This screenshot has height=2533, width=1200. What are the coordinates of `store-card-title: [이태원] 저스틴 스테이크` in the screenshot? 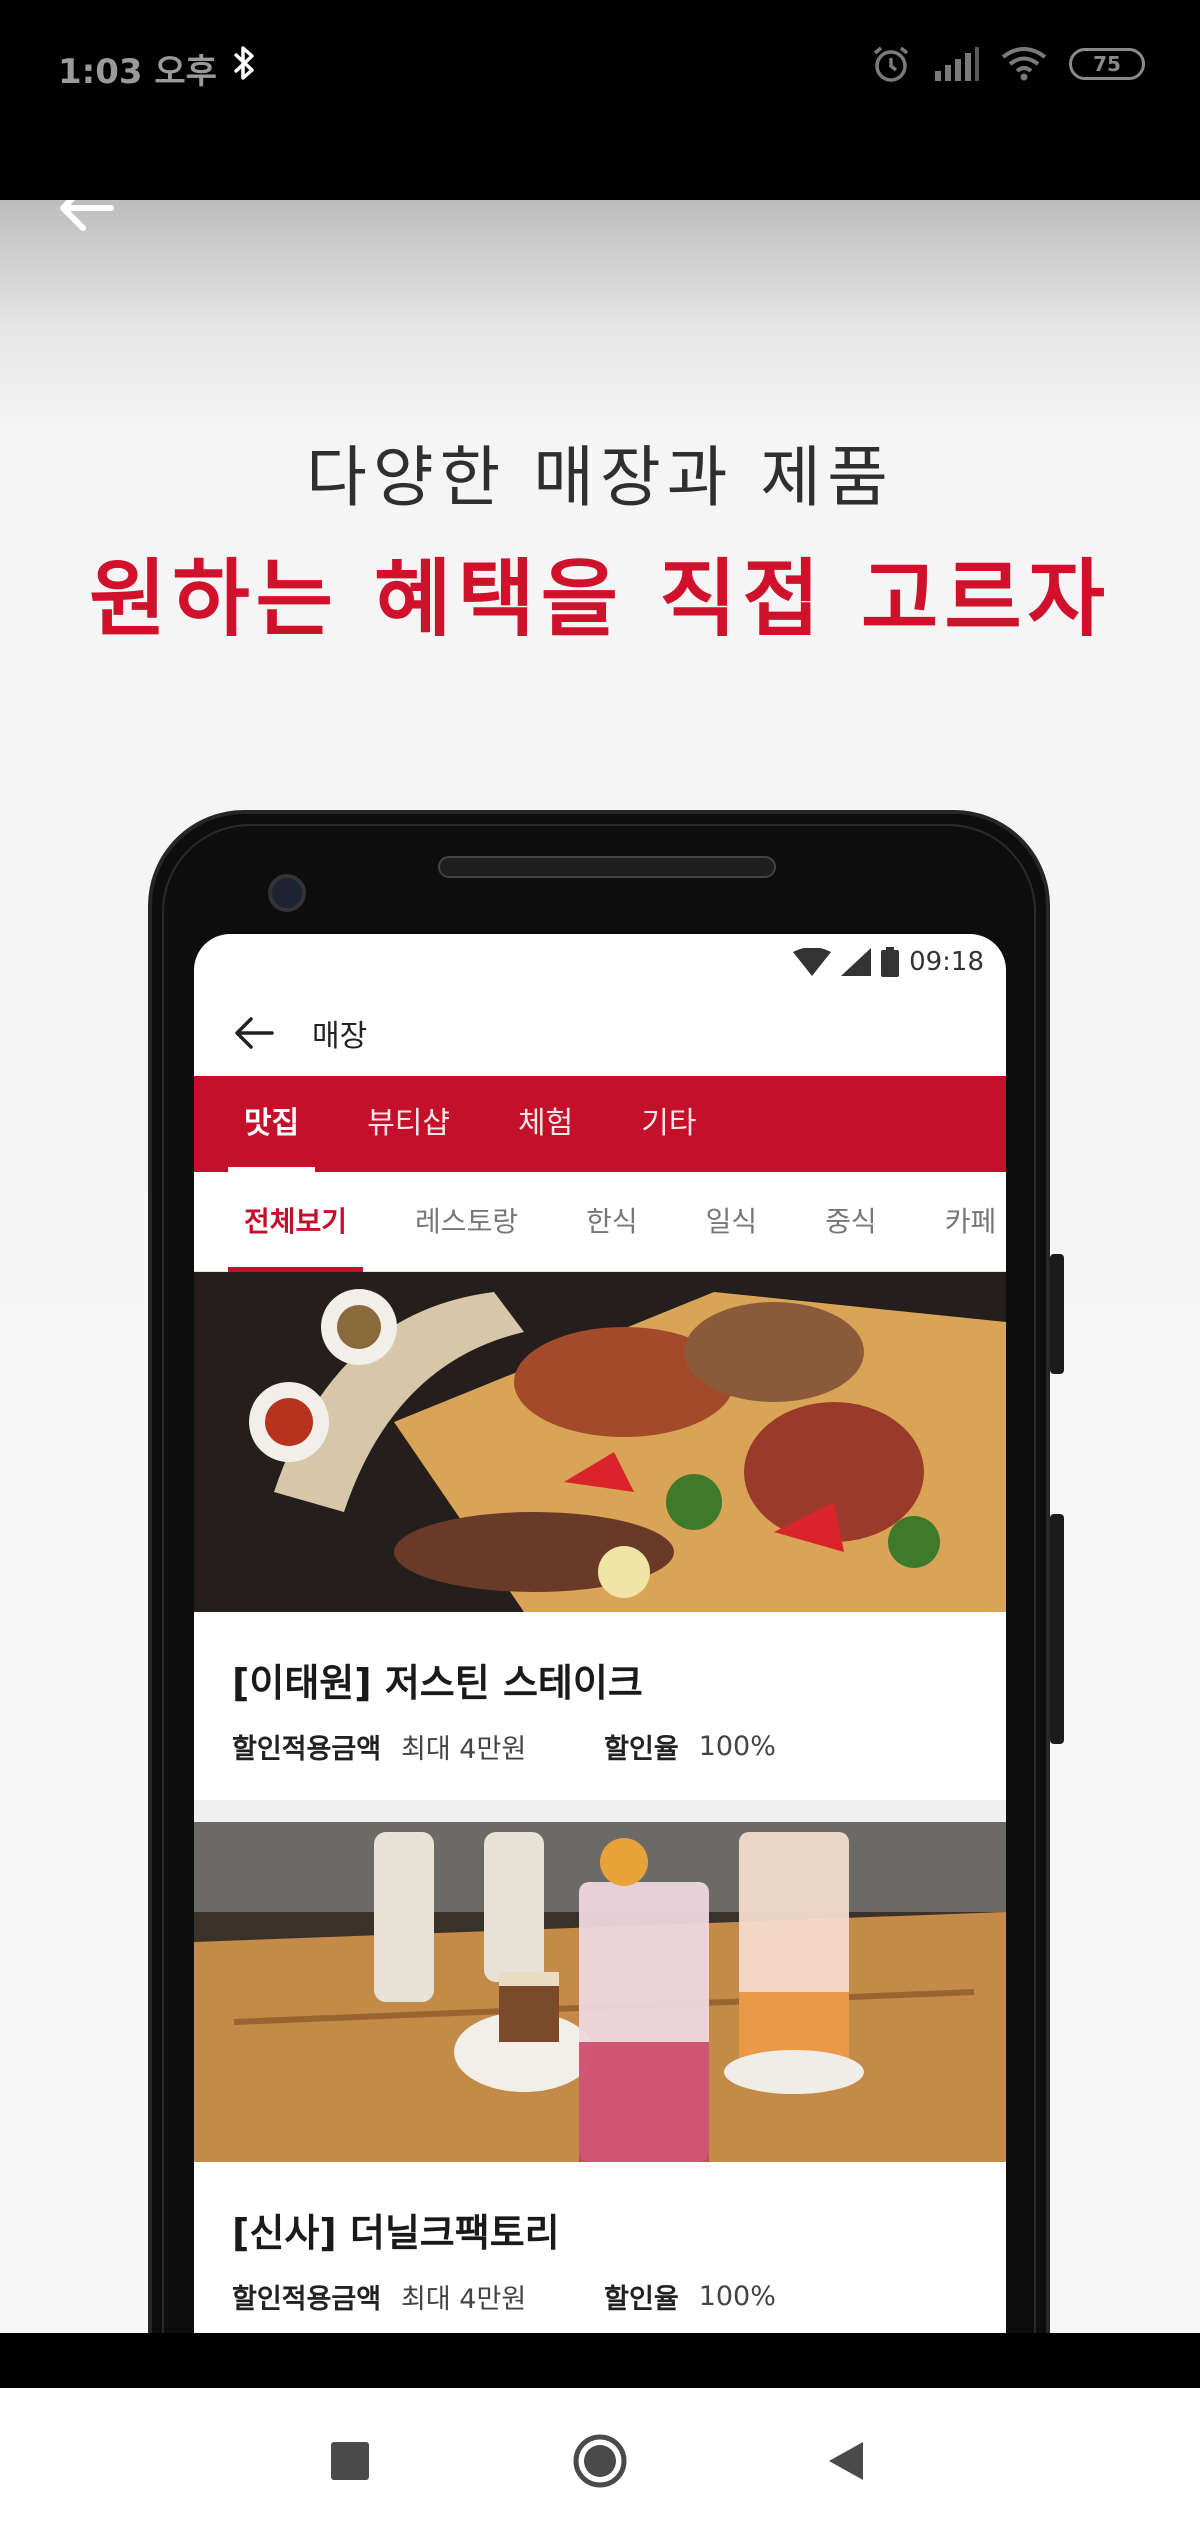 It's located at (437, 1683).